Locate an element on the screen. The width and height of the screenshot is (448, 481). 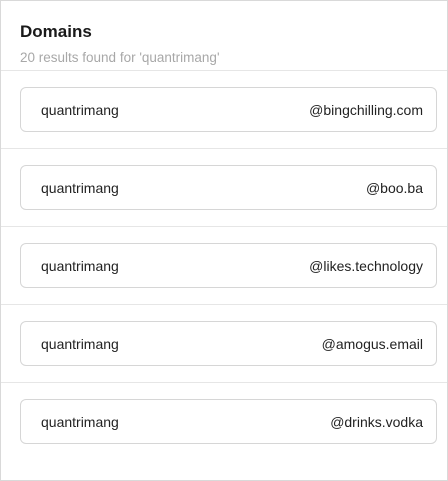
domain-option-bingchilling: quantrimang @bingchilling.com is located at coordinates (228, 109).